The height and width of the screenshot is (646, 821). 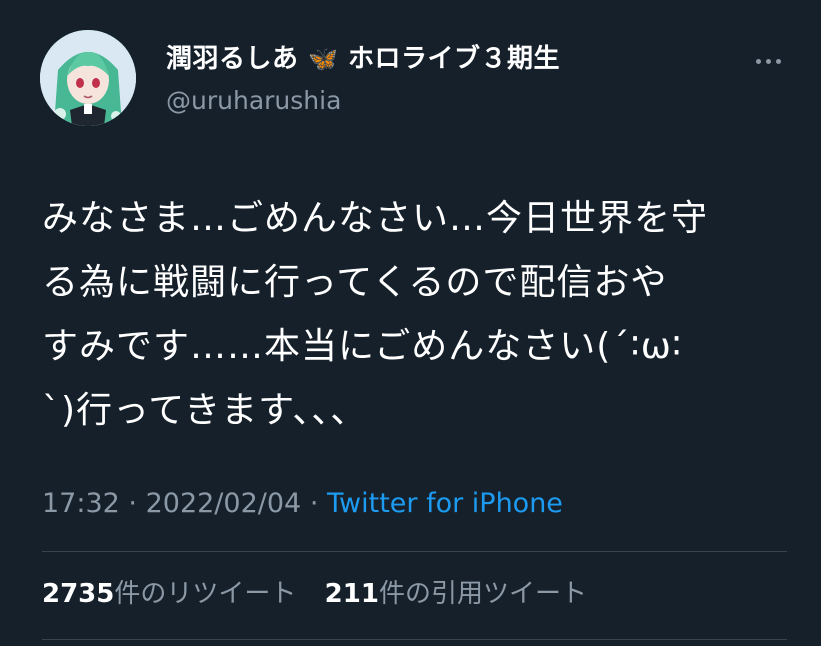 What do you see at coordinates (253, 101) in the screenshot?
I see `user-handle: @uruharushia` at bounding box center [253, 101].